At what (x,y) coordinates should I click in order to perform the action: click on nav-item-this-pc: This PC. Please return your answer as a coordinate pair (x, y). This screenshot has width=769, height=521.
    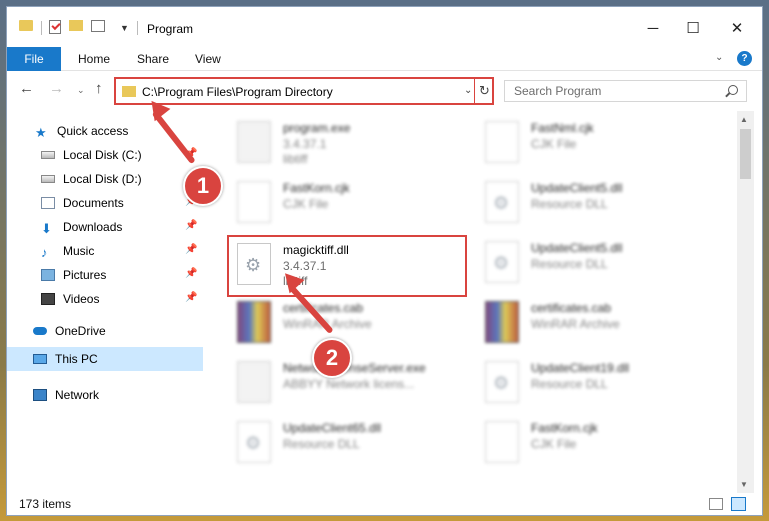
    Looking at the image, I should click on (65, 359).